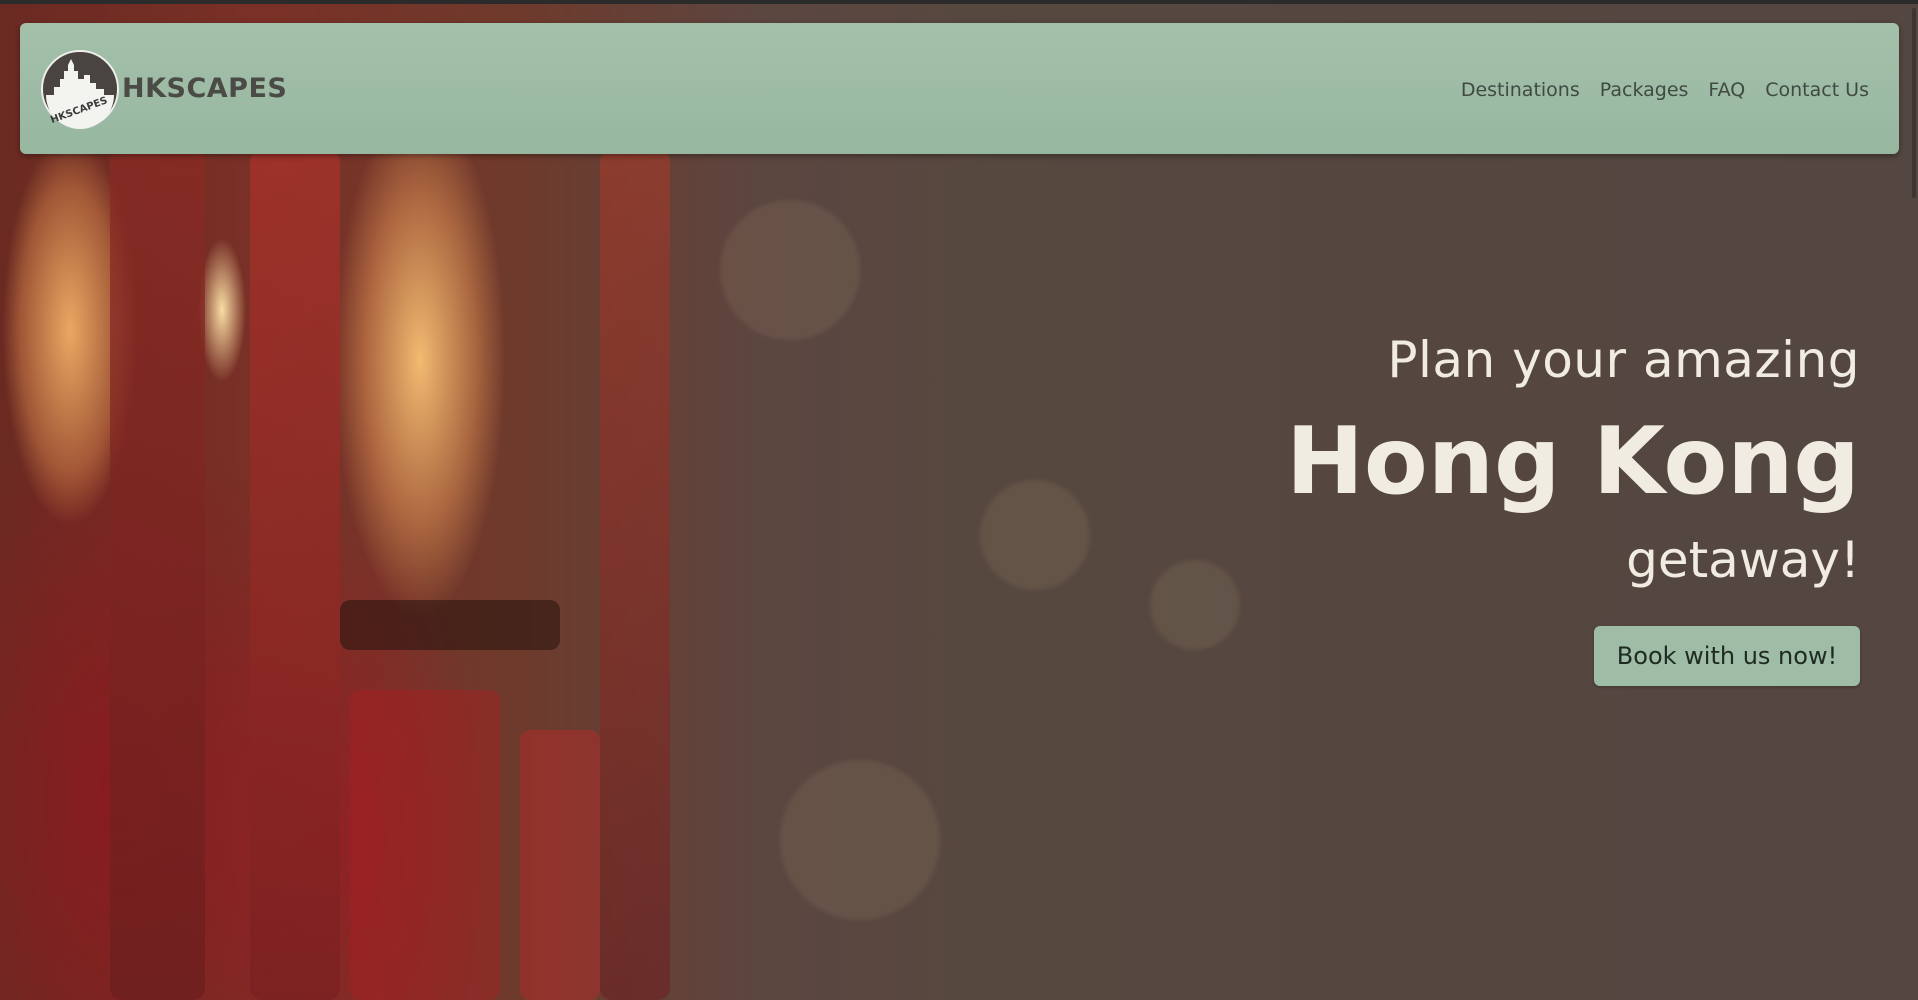 The width and height of the screenshot is (1918, 1000). What do you see at coordinates (959, 2) in the screenshot?
I see `top-edge` at bounding box center [959, 2].